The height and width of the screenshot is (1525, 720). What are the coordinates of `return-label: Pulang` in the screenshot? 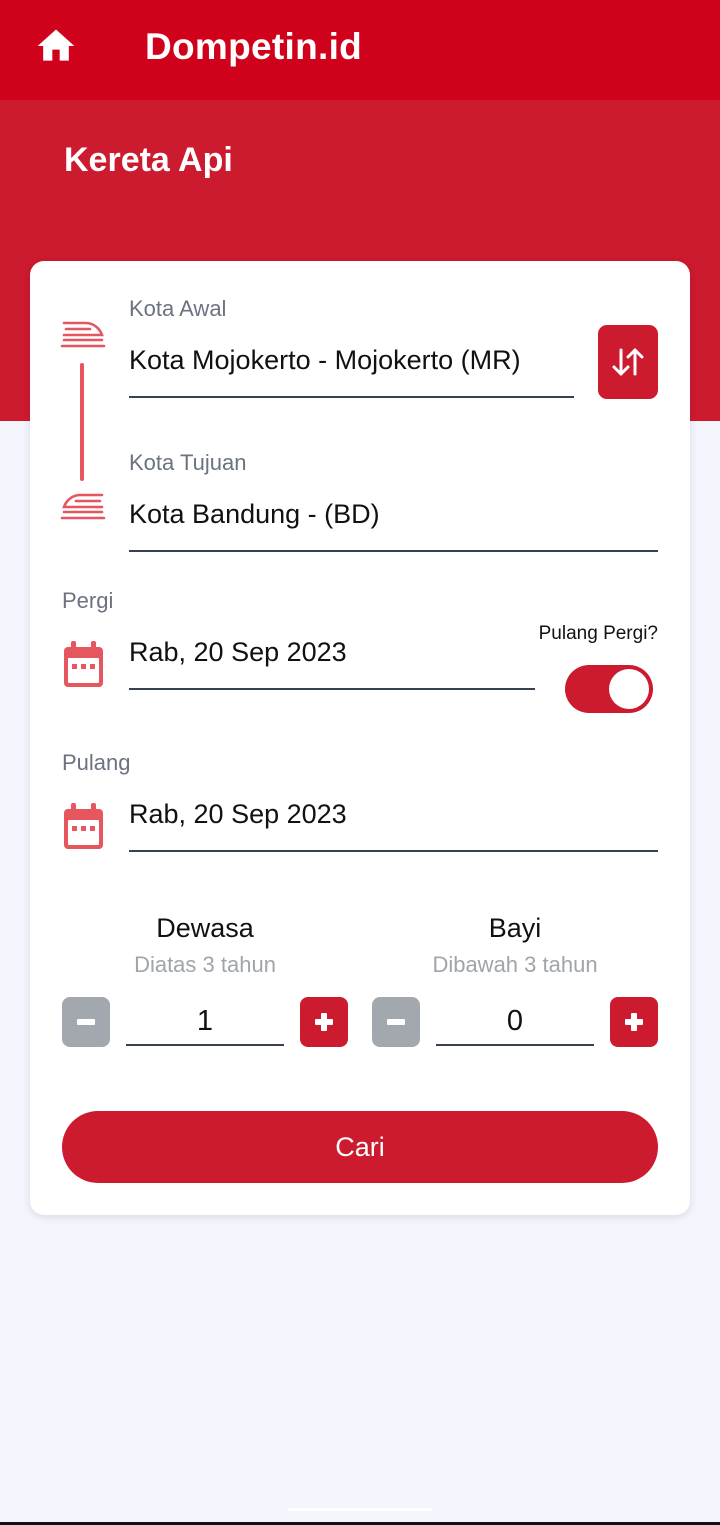 It's located at (96, 762).